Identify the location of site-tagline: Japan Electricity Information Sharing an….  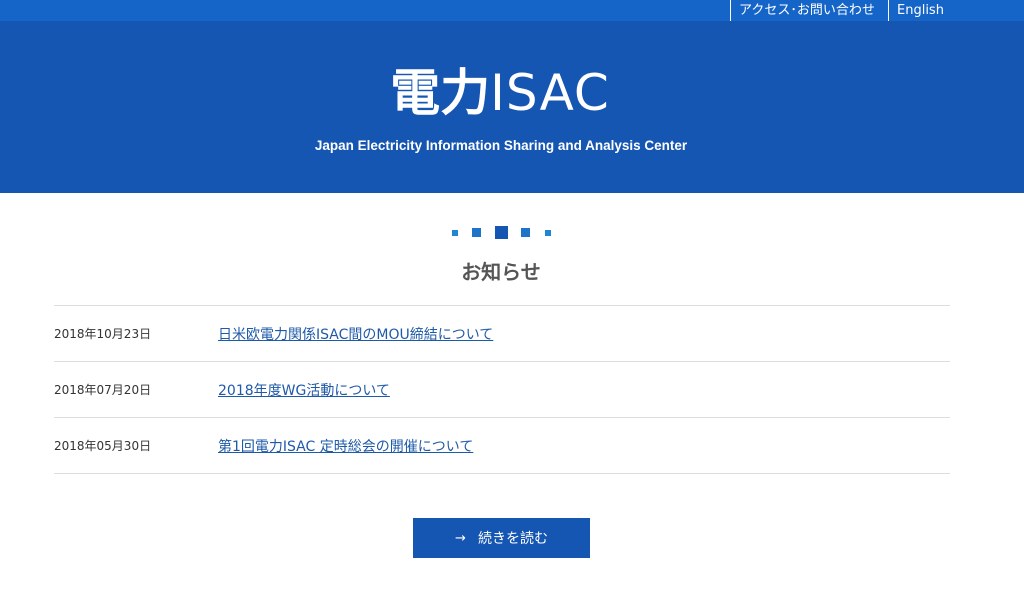
(501, 145).